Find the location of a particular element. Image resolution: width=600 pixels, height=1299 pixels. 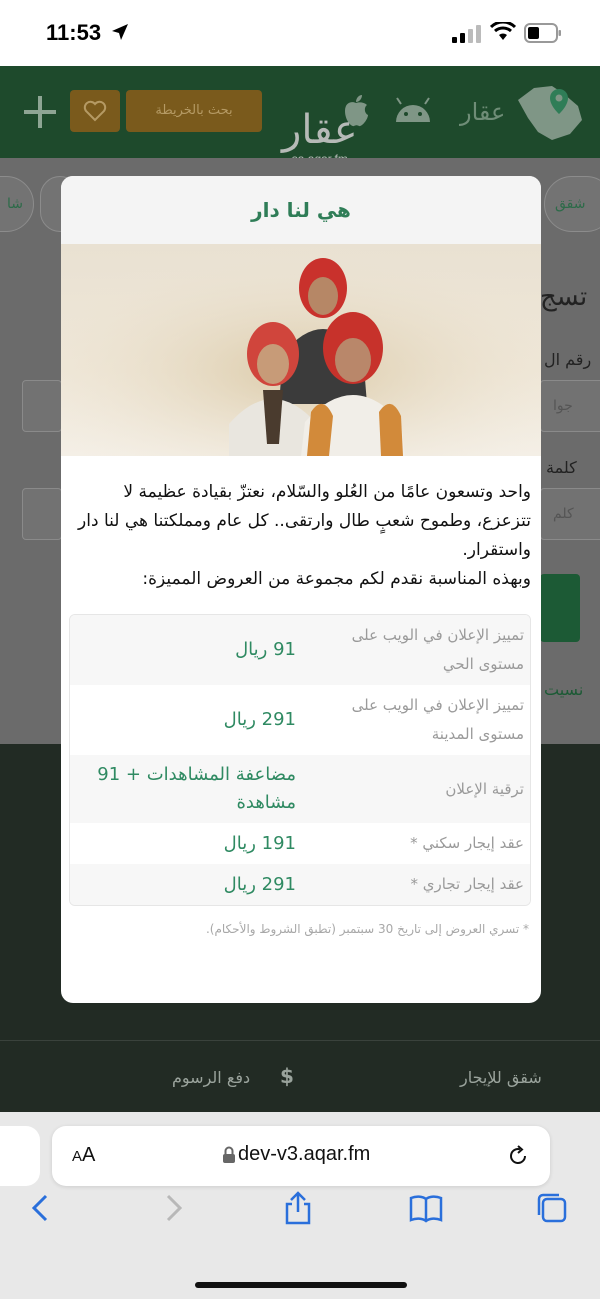

phone-input-left is located at coordinates (42, 406).